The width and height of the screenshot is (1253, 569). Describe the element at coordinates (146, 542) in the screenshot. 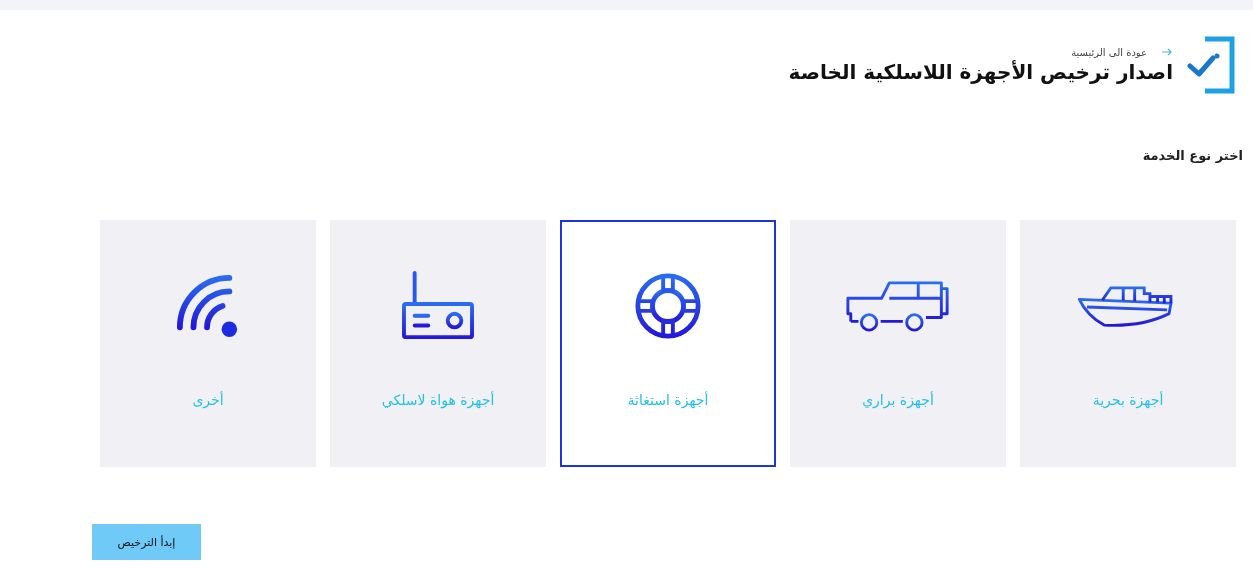

I see `start-button: إبدأ الترخيص` at that location.